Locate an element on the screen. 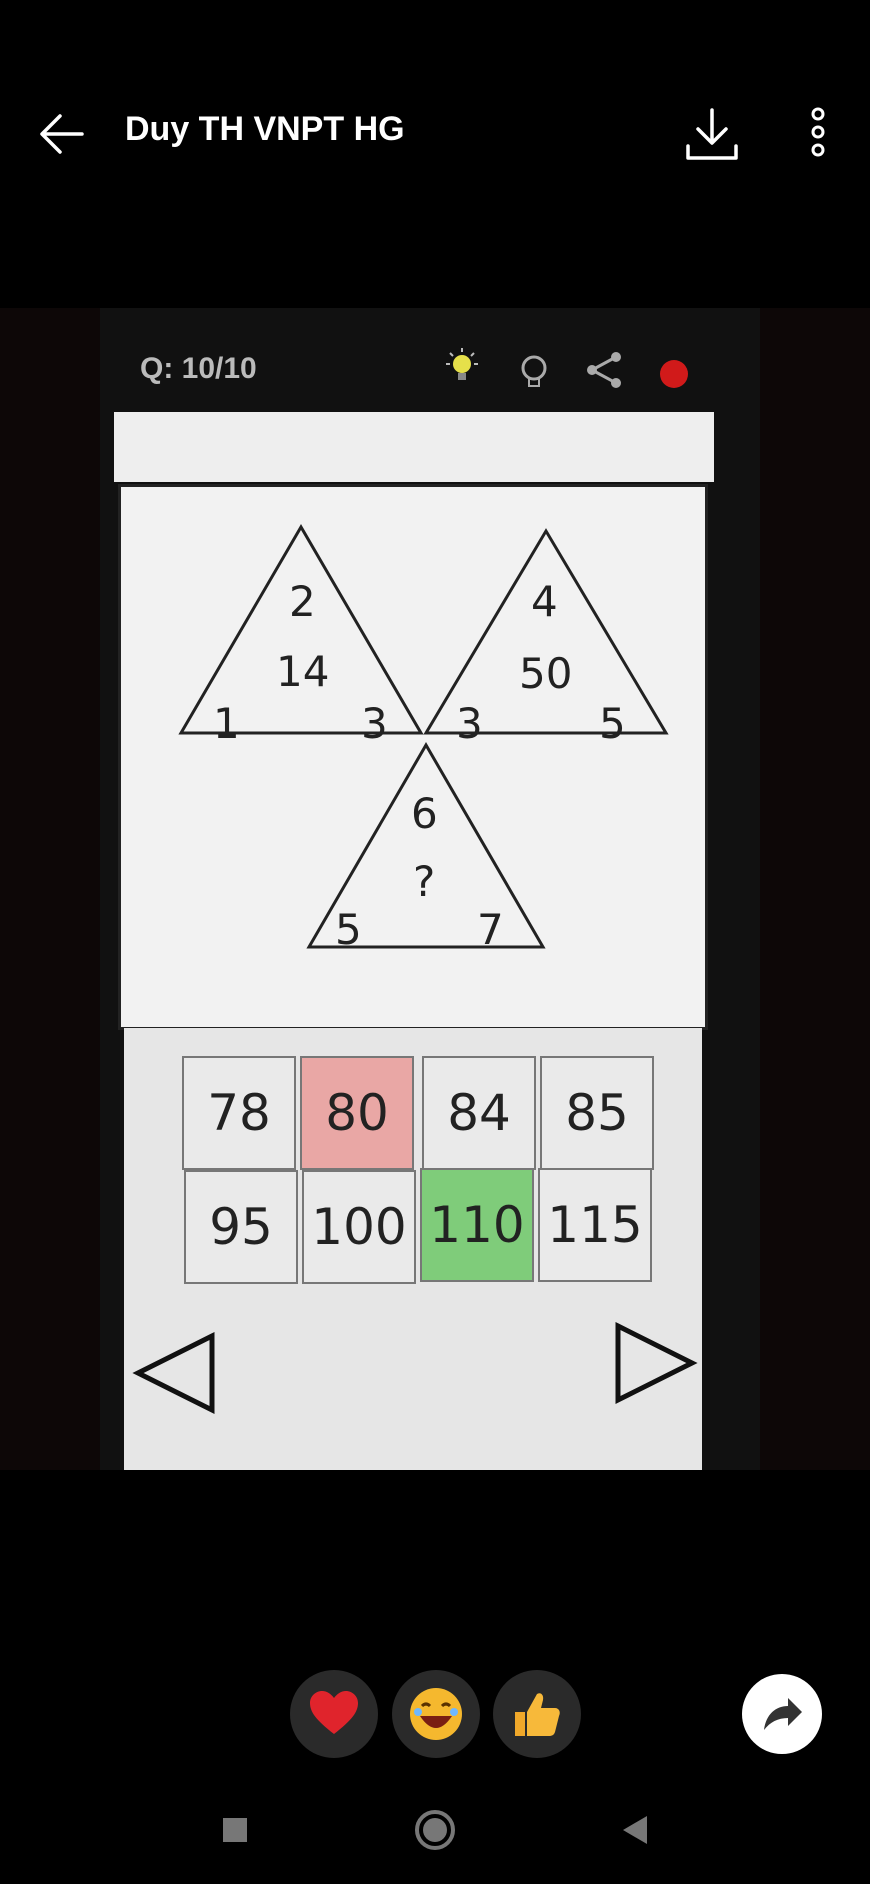  next-arrow-icon is located at coordinates (655, 1363).